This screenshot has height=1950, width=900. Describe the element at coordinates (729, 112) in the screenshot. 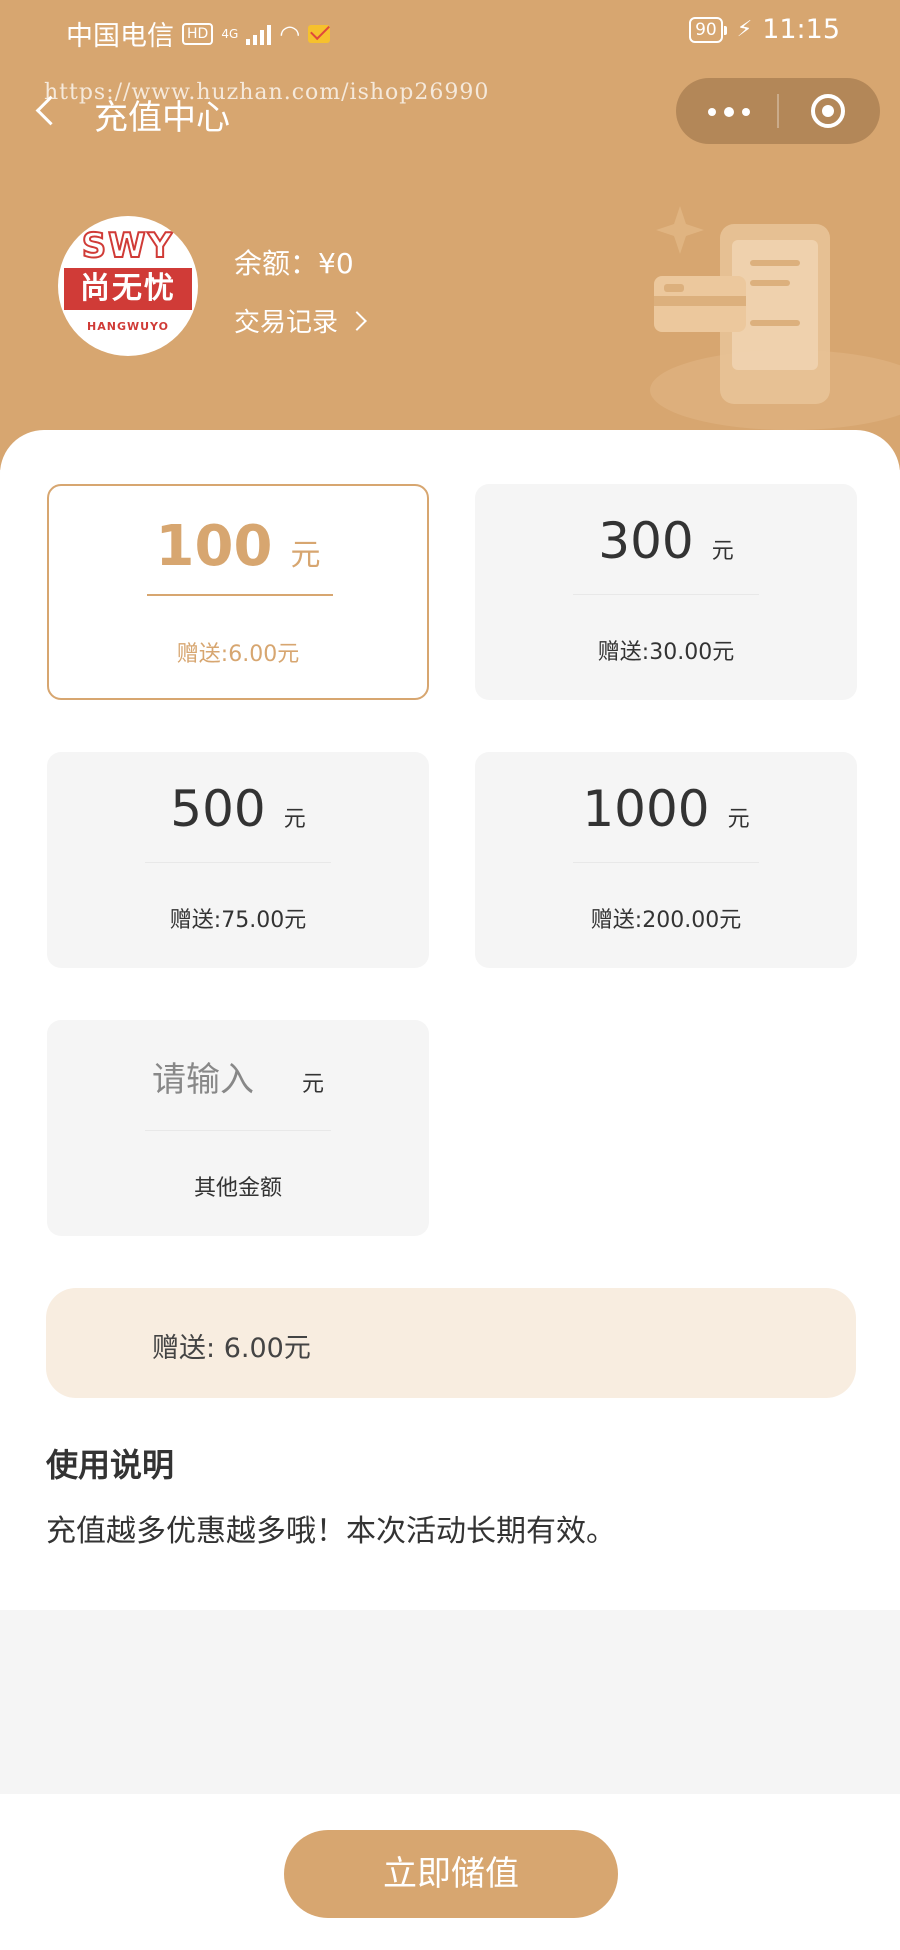

I see `more-icon` at that location.